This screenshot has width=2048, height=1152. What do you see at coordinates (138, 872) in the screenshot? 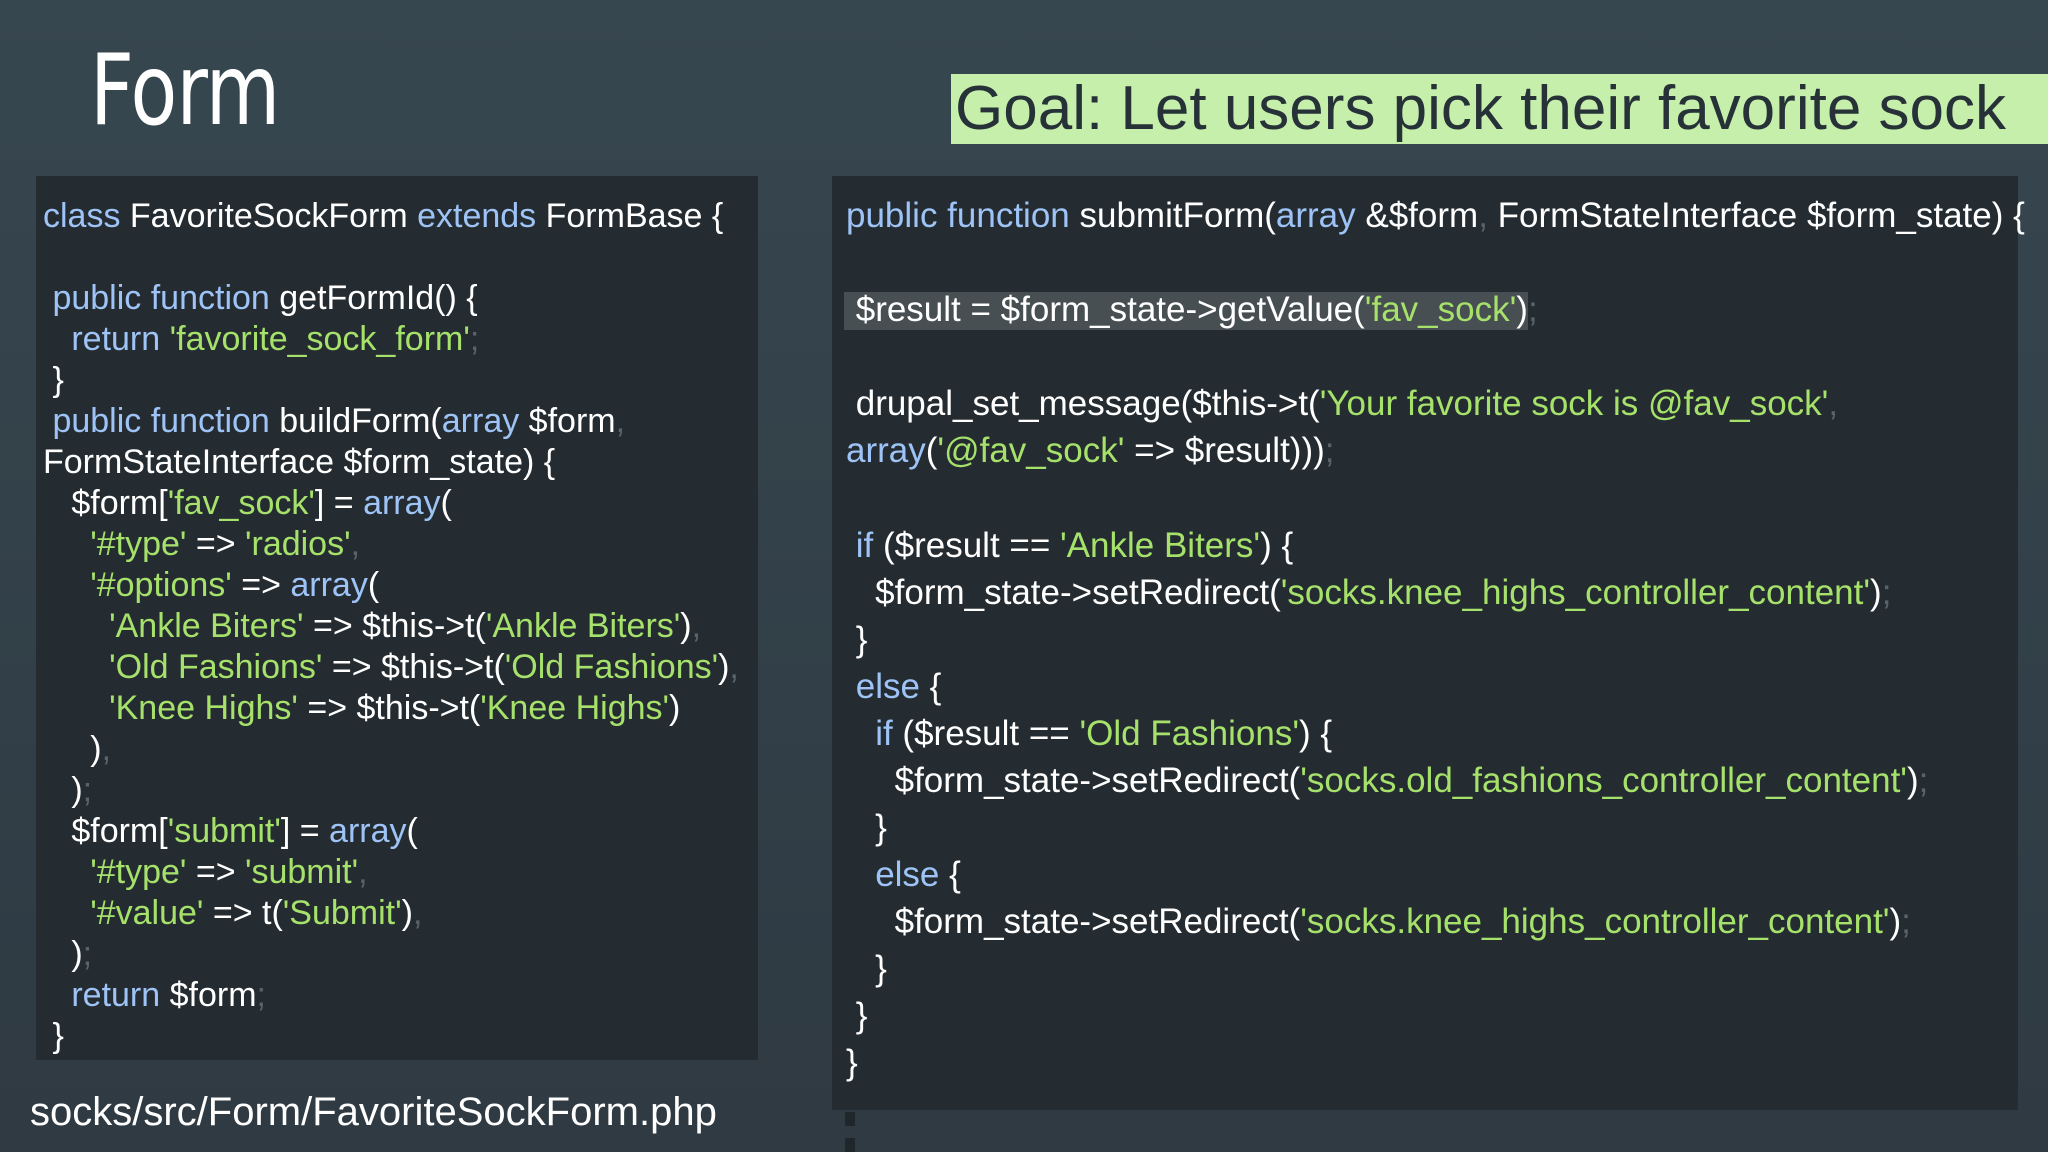
I see `code-token: '#type'` at bounding box center [138, 872].